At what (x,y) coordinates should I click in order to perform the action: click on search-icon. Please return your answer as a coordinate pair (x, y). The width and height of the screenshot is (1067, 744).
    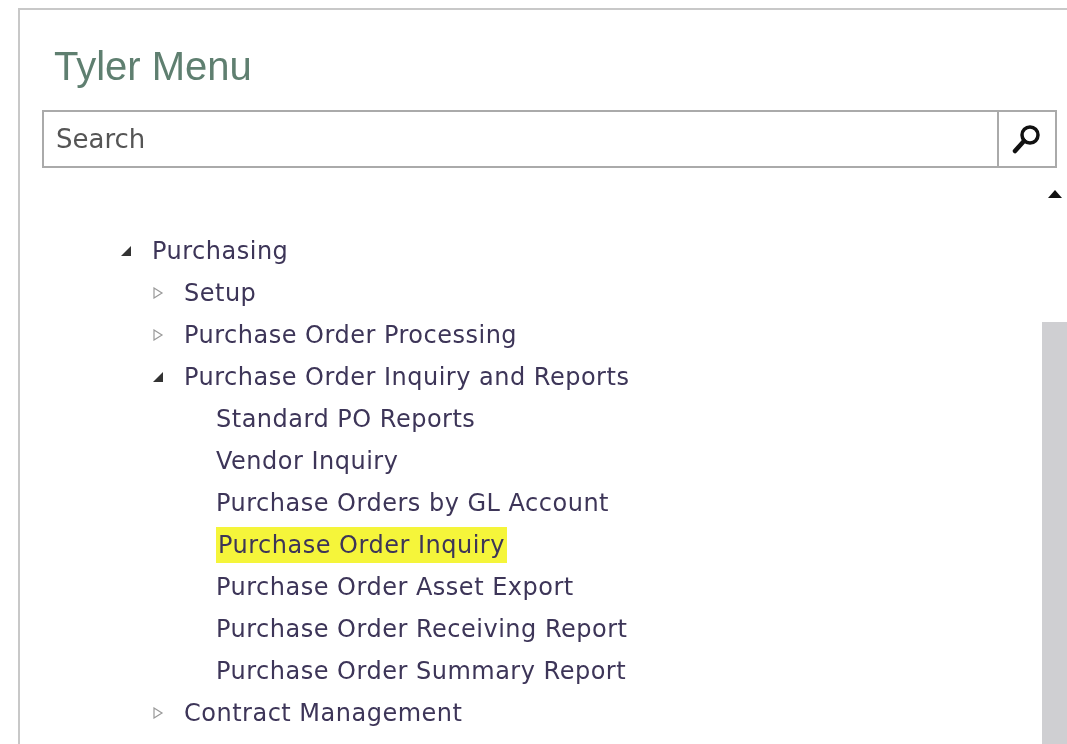
    Looking at the image, I should click on (1027, 139).